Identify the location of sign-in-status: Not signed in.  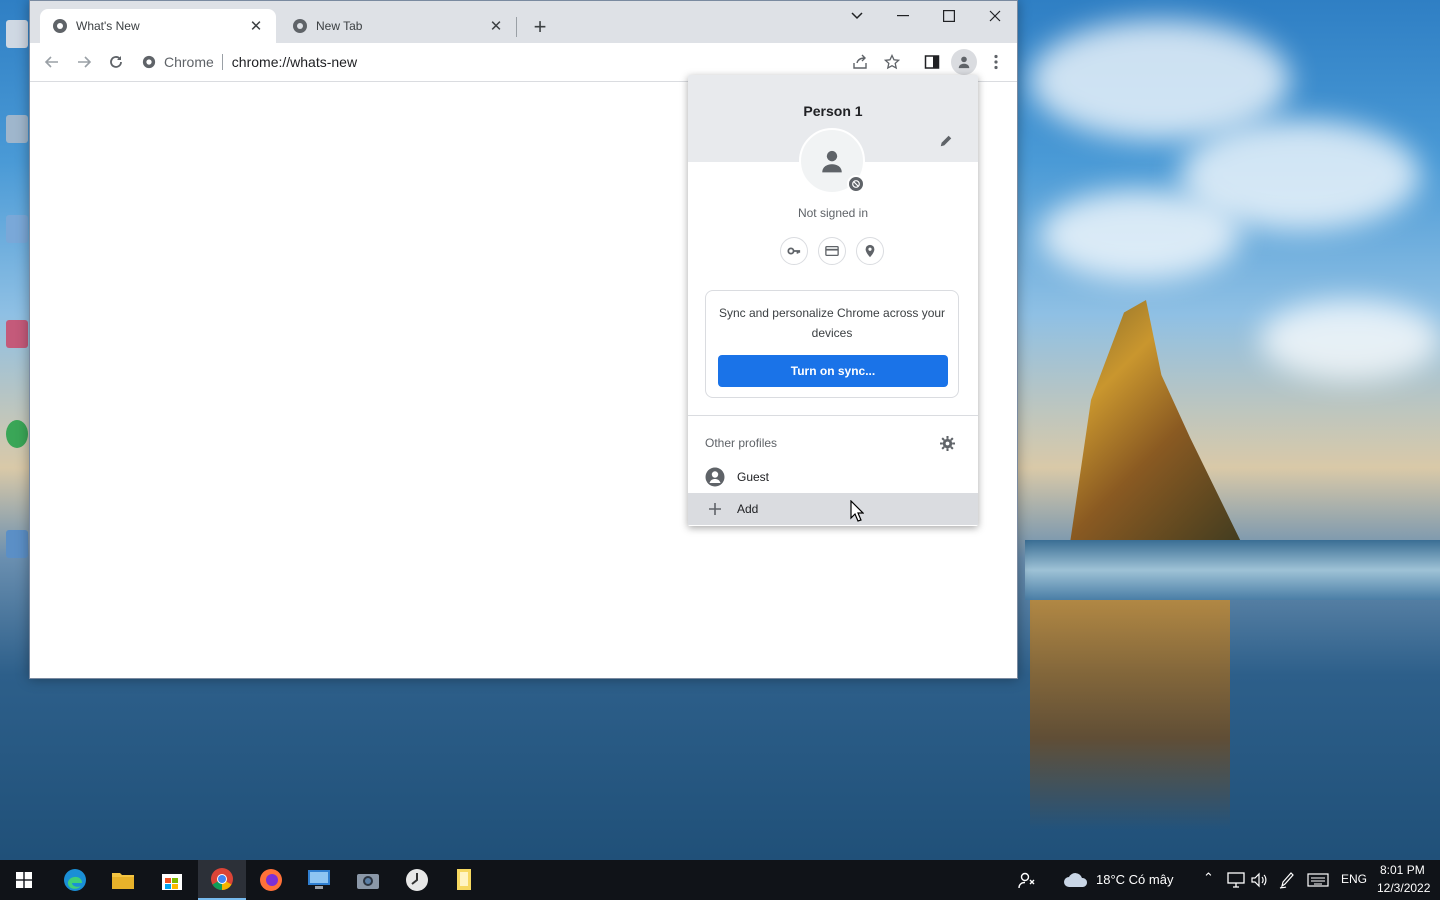
(833, 213).